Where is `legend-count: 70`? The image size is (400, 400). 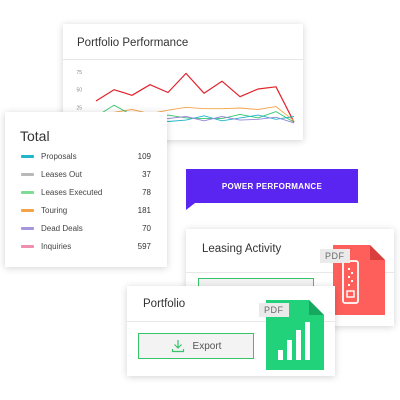 legend-count: 70 is located at coordinates (146, 228).